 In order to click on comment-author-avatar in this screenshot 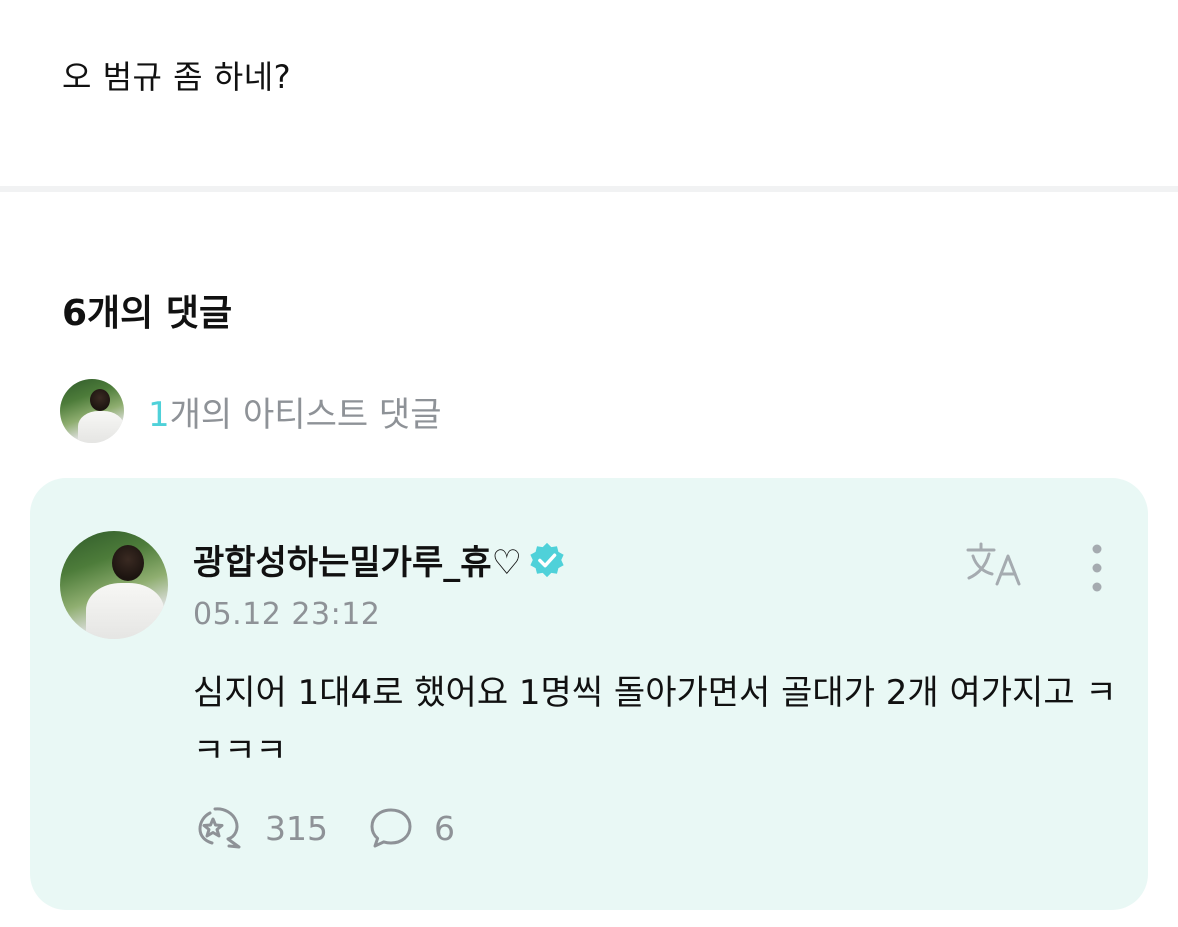, I will do `click(114, 585)`.